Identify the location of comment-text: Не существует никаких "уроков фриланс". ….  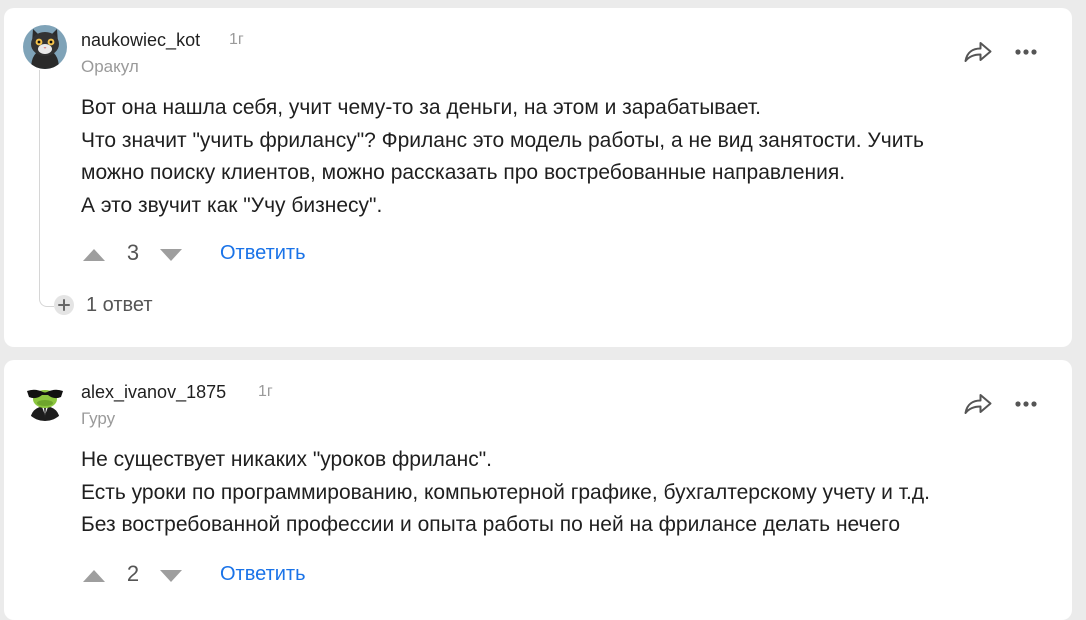
(566, 493).